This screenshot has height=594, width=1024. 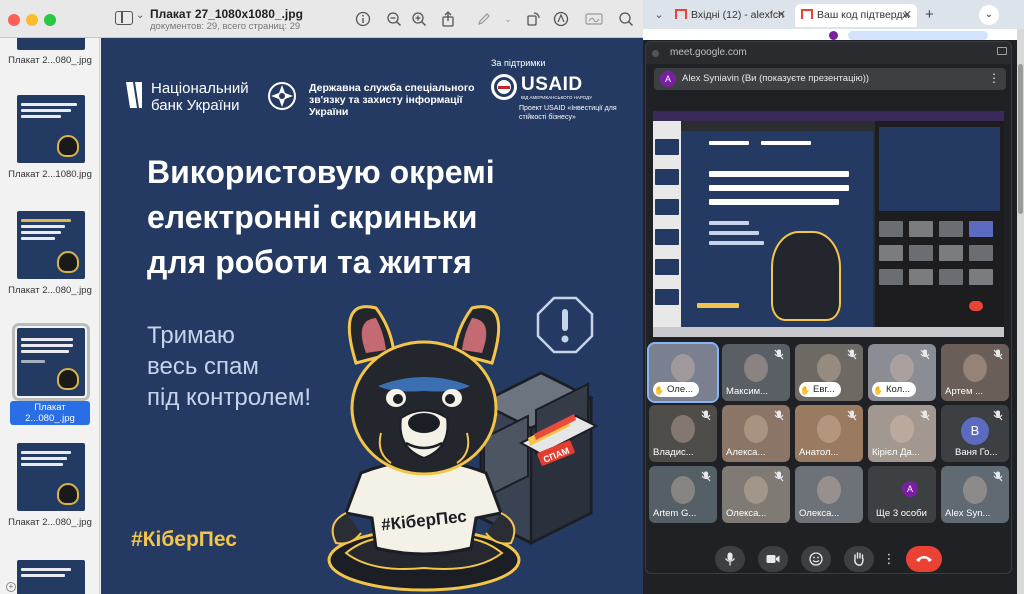 What do you see at coordinates (1002, 51) in the screenshot?
I see `cast-icon` at bounding box center [1002, 51].